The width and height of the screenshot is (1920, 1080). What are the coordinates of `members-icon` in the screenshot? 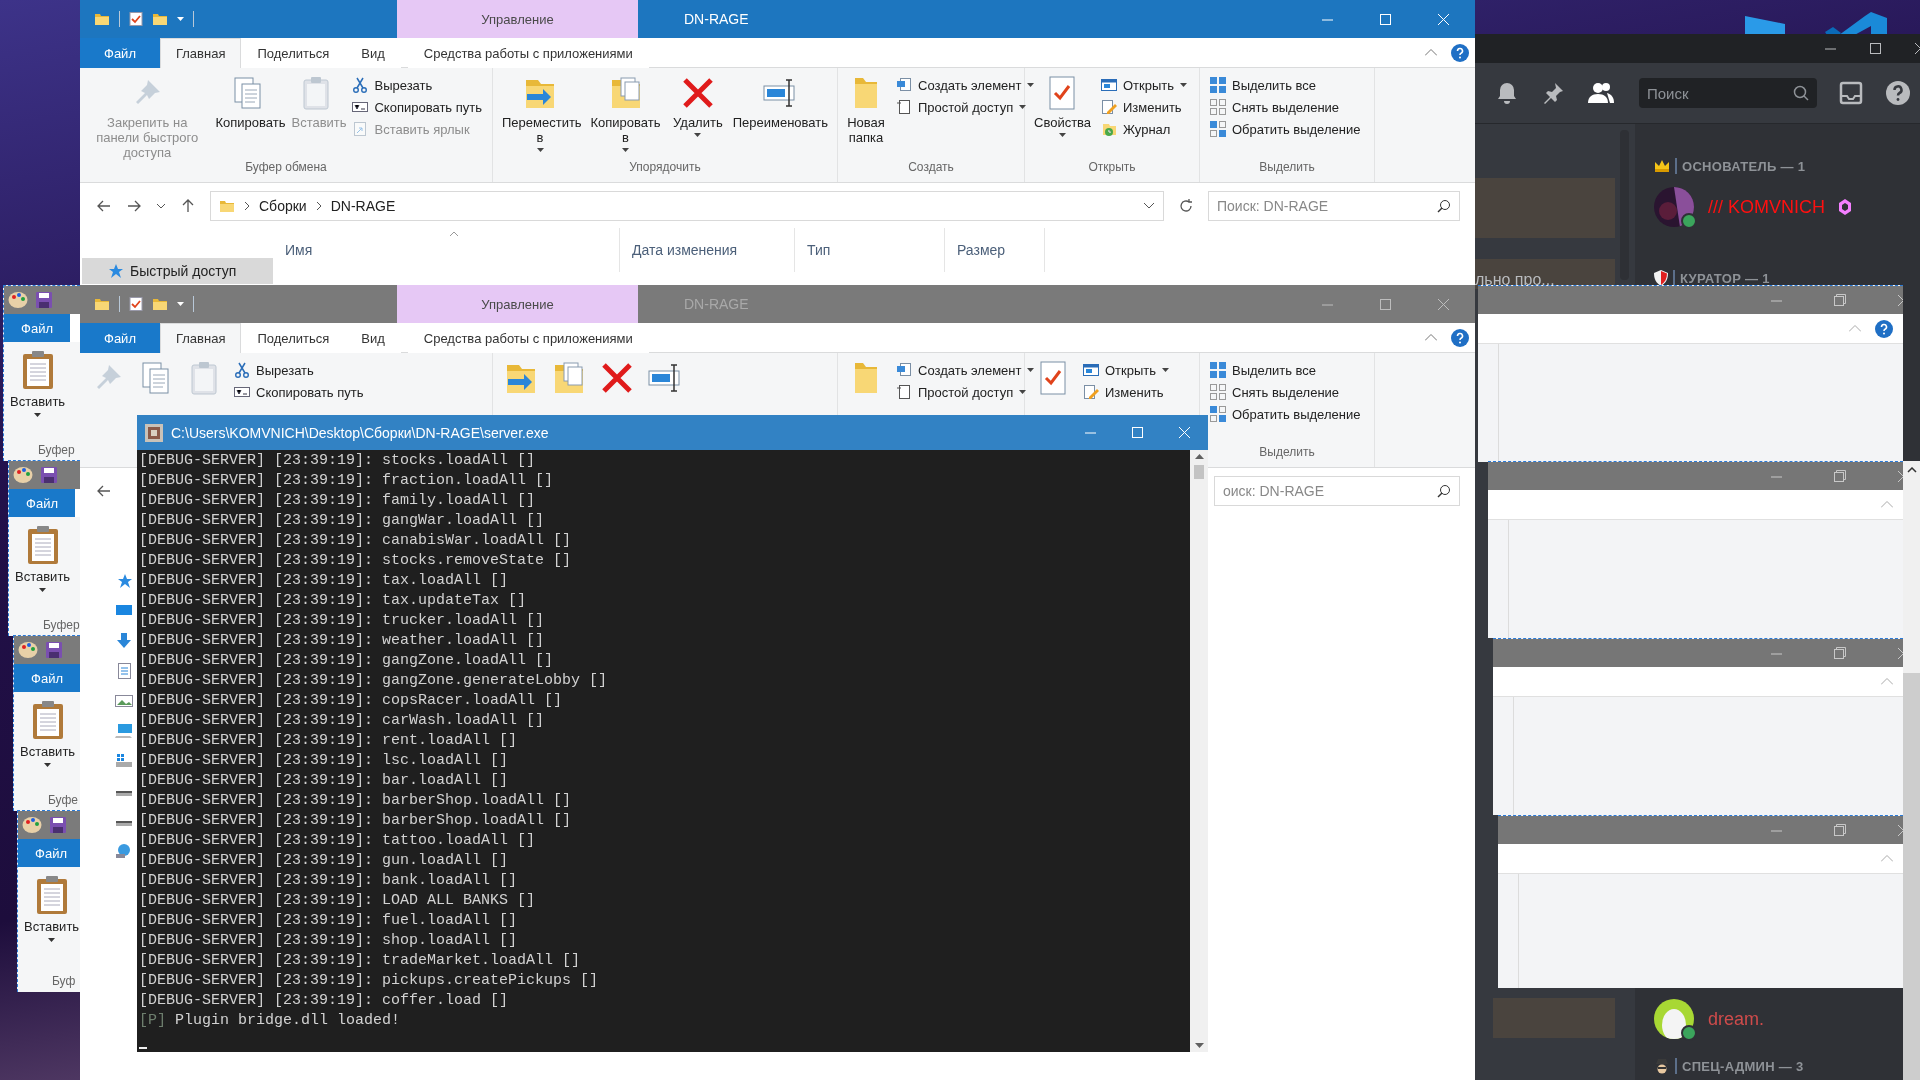 It's located at (1601, 93).